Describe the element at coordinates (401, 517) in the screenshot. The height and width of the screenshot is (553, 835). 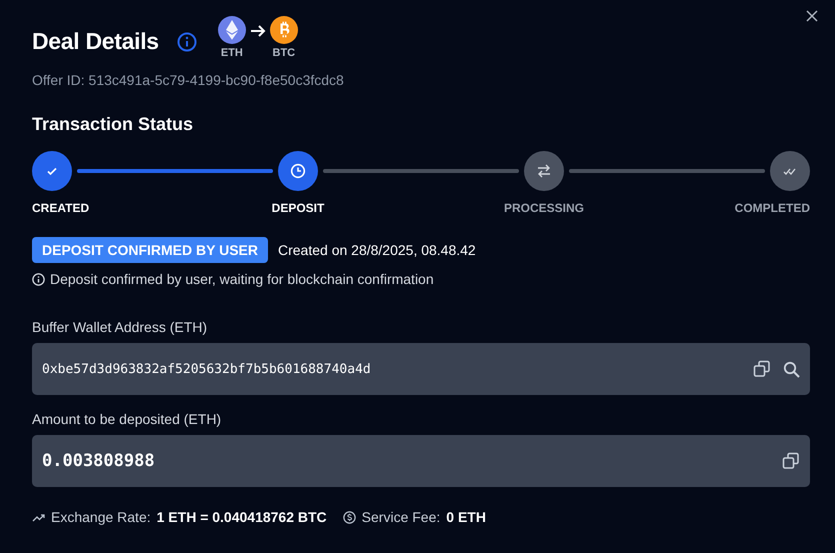
I see `footer-label: Service Fee:` at that location.